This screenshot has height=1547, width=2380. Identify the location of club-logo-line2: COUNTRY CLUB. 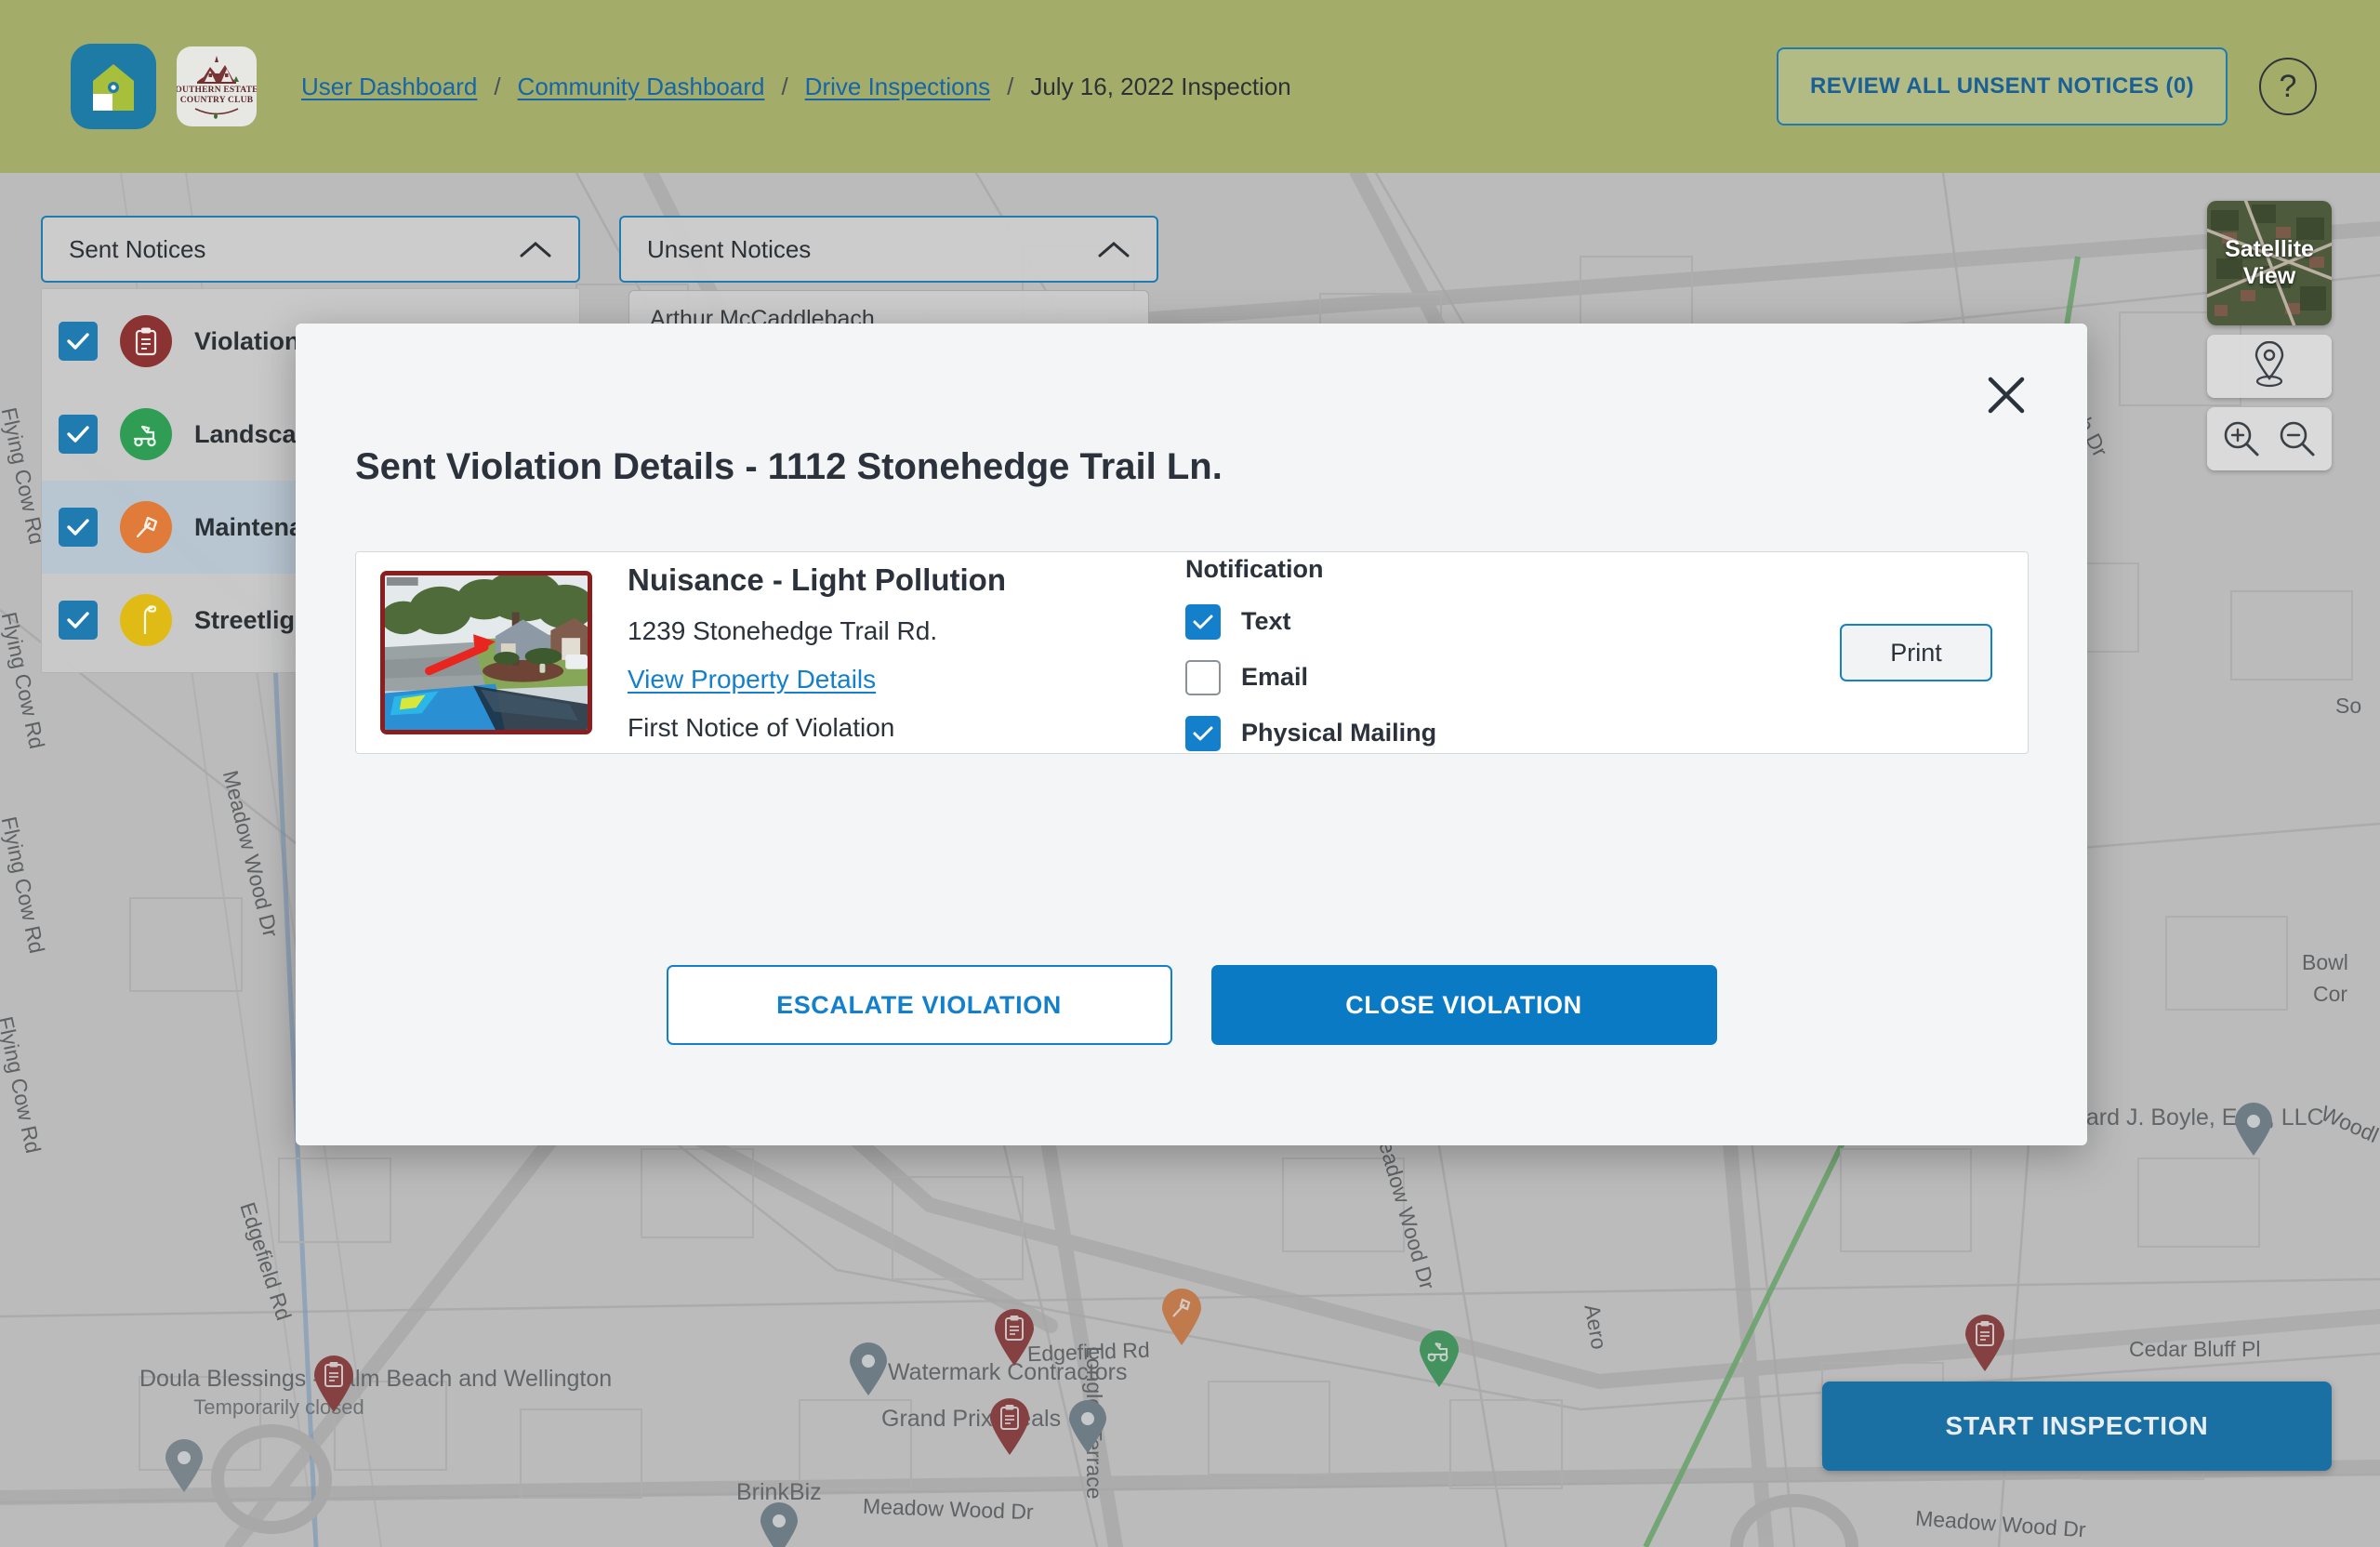
(216, 100).